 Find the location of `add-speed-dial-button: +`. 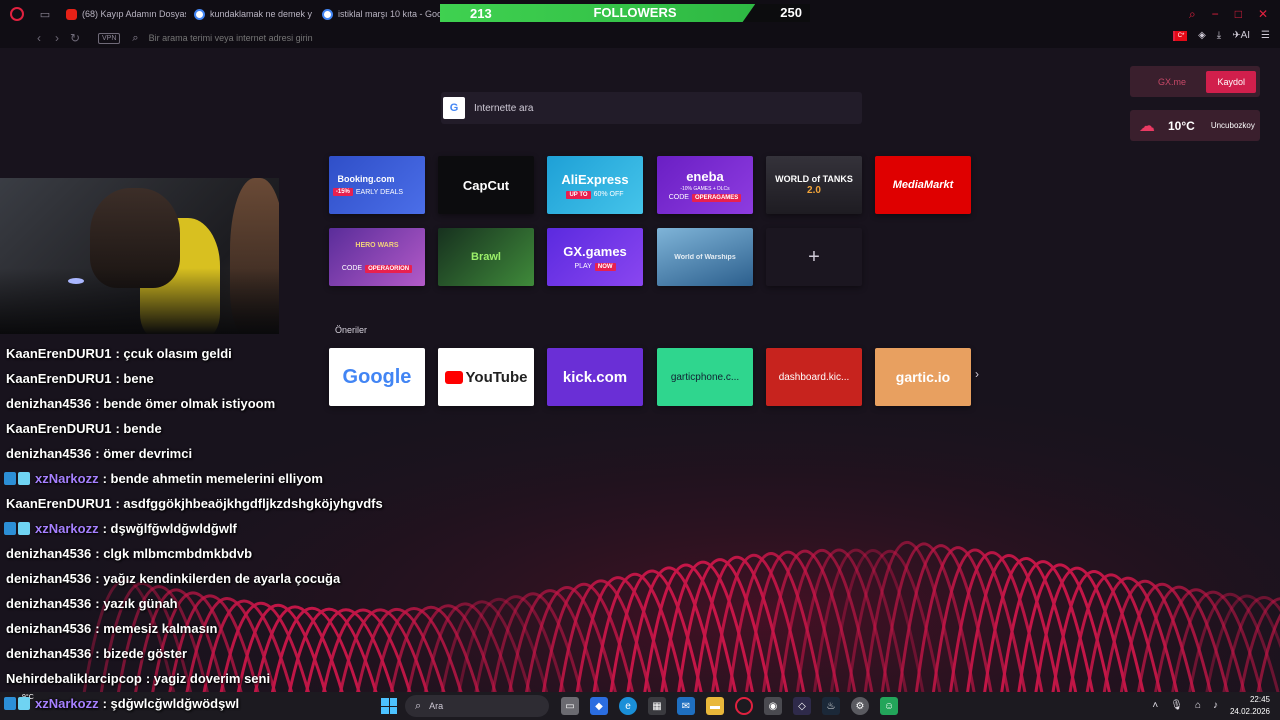

add-speed-dial-button: + is located at coordinates (814, 257).